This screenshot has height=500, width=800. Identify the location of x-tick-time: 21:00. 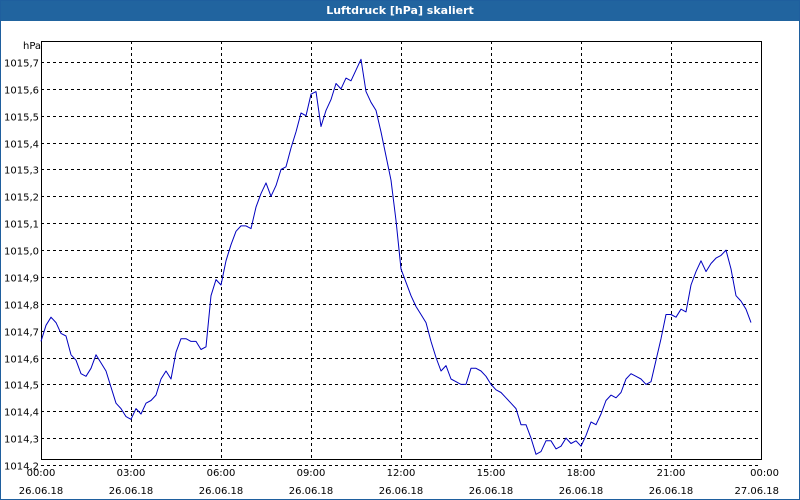
(671, 473).